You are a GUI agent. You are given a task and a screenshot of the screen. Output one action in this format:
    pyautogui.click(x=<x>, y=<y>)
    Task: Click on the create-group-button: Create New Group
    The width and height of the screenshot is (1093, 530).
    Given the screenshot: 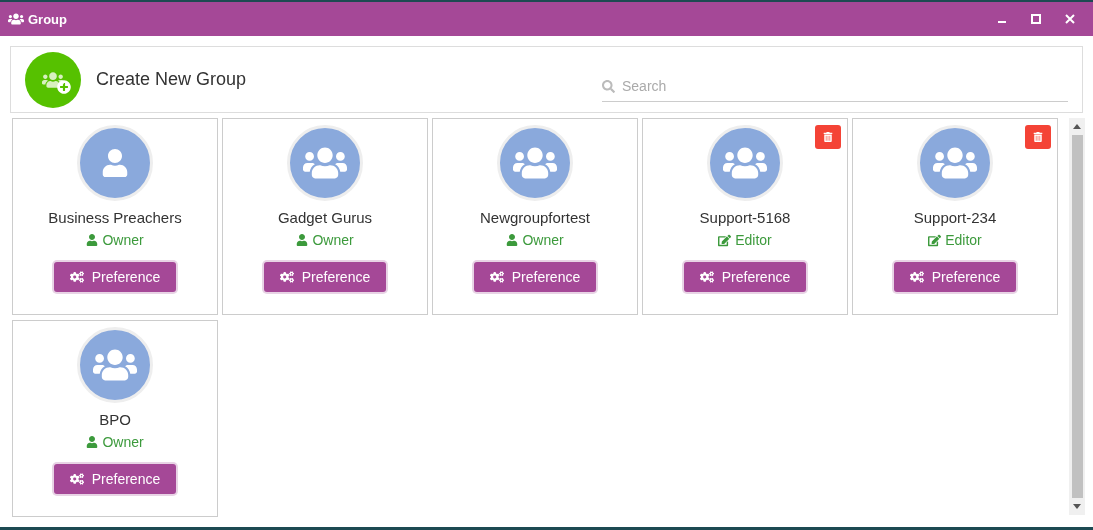 What is the action you would take?
    pyautogui.click(x=136, y=79)
    